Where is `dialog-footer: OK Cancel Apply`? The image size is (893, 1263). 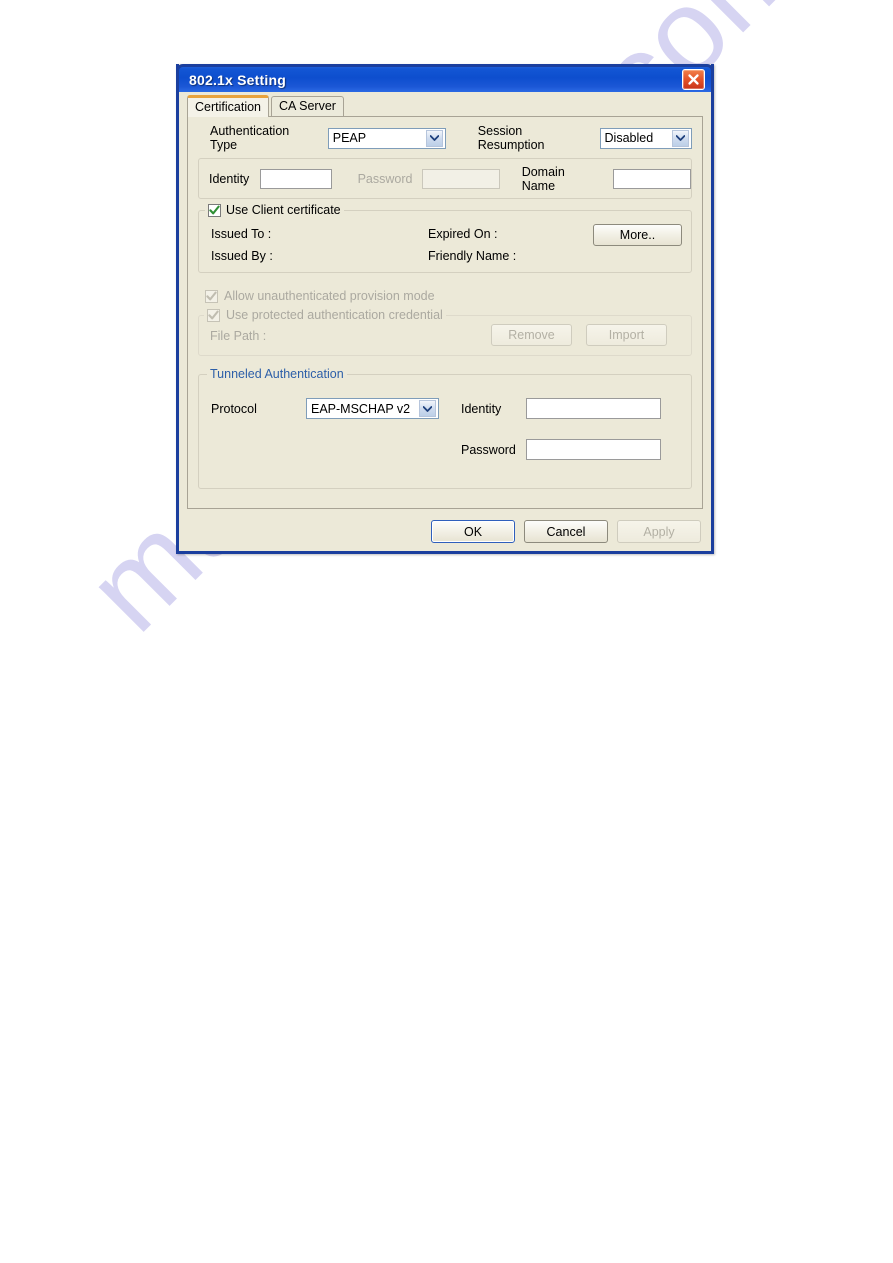
dialog-footer: OK Cancel Apply is located at coordinates (445, 531).